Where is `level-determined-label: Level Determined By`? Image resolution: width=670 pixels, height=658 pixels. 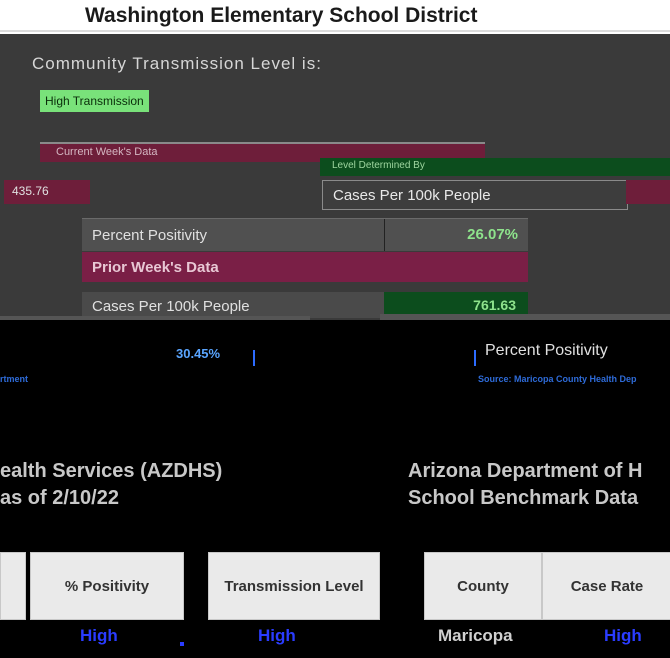 level-determined-label: Level Determined By is located at coordinates (378, 165).